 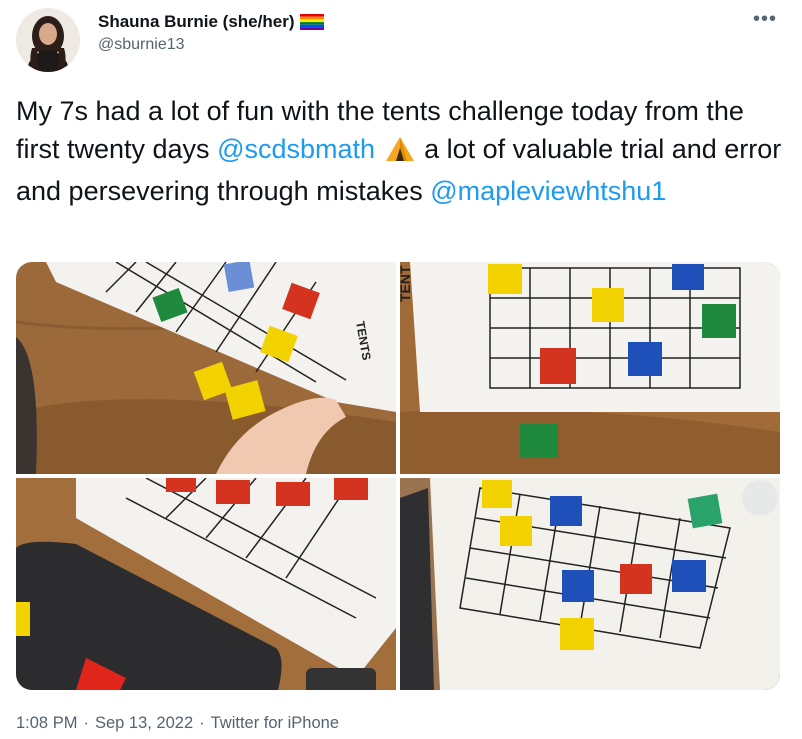 What do you see at coordinates (764, 19) in the screenshot?
I see `more-horizontal-icon: •••` at bounding box center [764, 19].